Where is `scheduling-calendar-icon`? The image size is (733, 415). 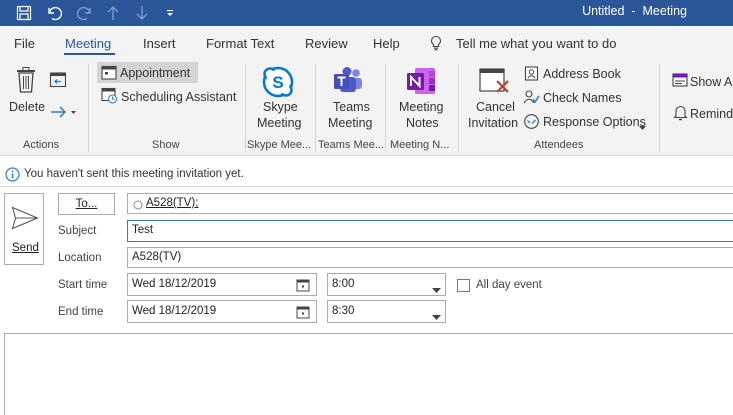
scheduling-calendar-icon is located at coordinates (109, 97).